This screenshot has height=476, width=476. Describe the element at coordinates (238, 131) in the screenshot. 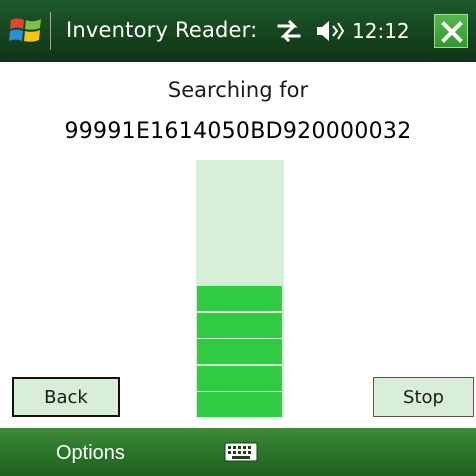

I see `tag-id: 99991E1614050BD920000032` at that location.